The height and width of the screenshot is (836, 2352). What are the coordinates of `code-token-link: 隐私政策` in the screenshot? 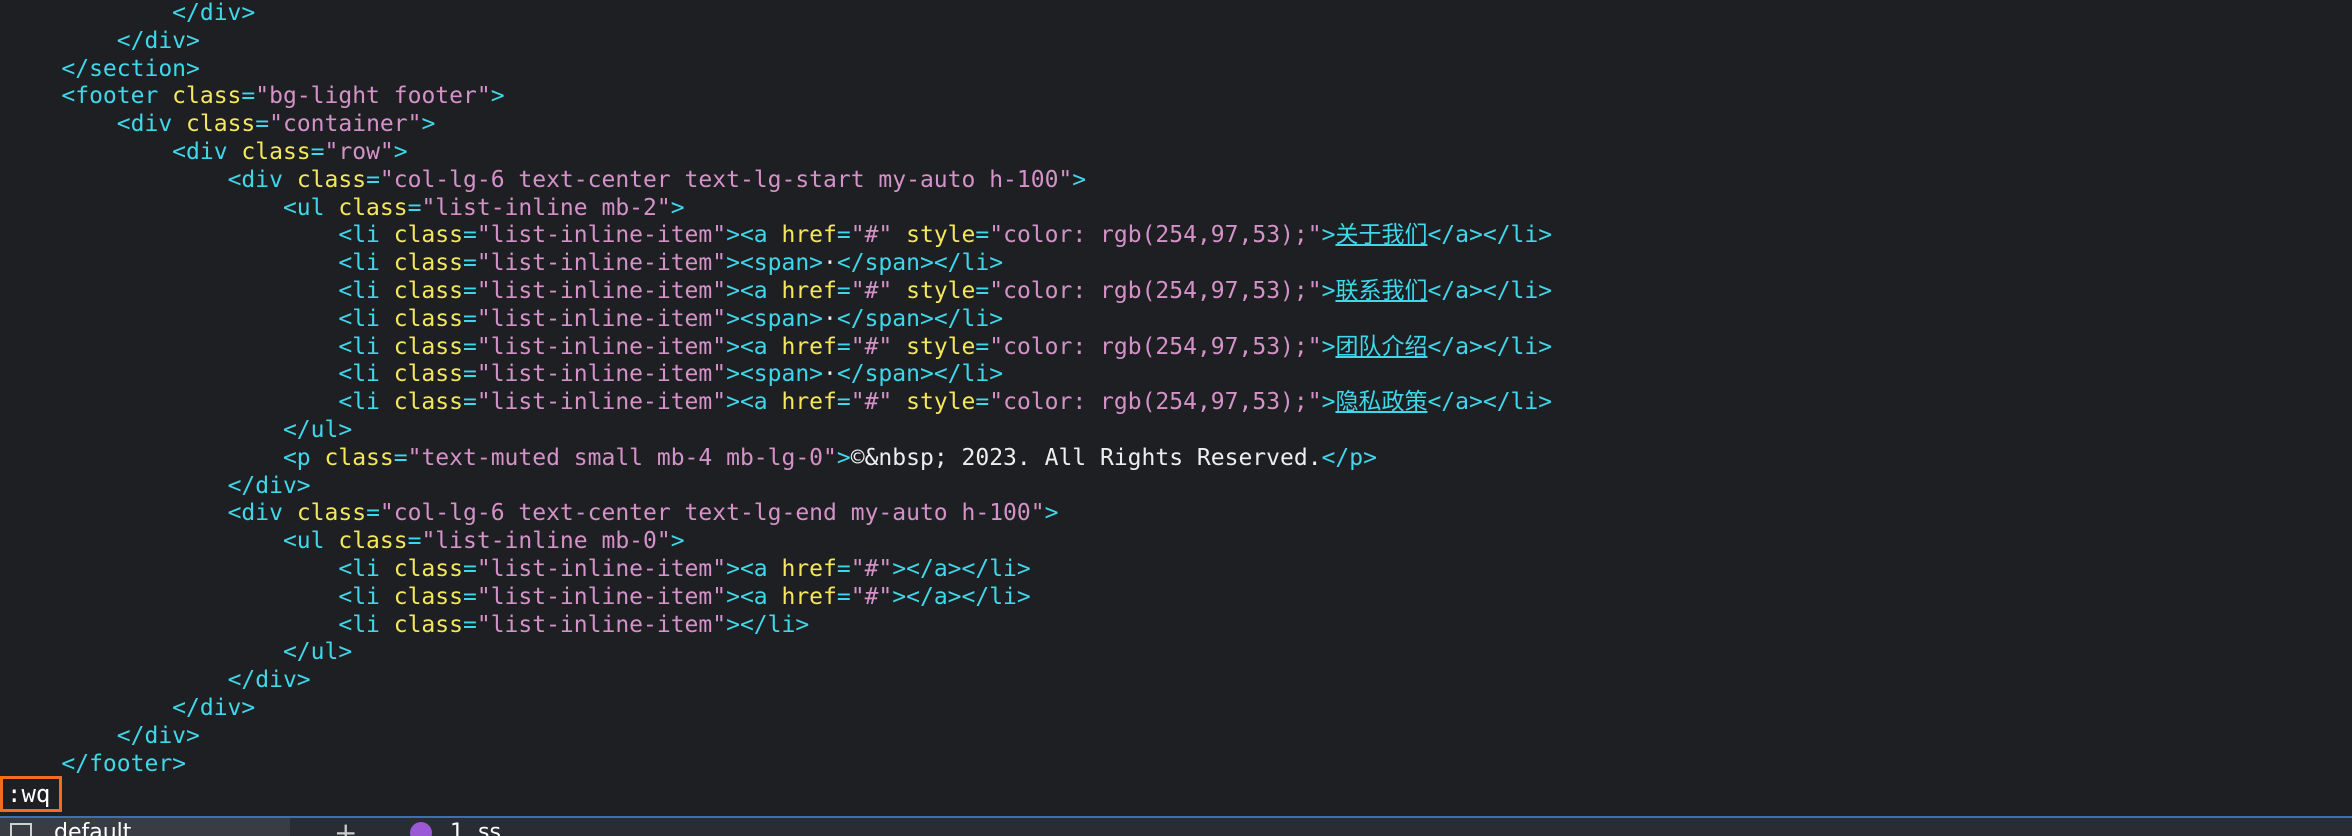 It's located at (1381, 402).